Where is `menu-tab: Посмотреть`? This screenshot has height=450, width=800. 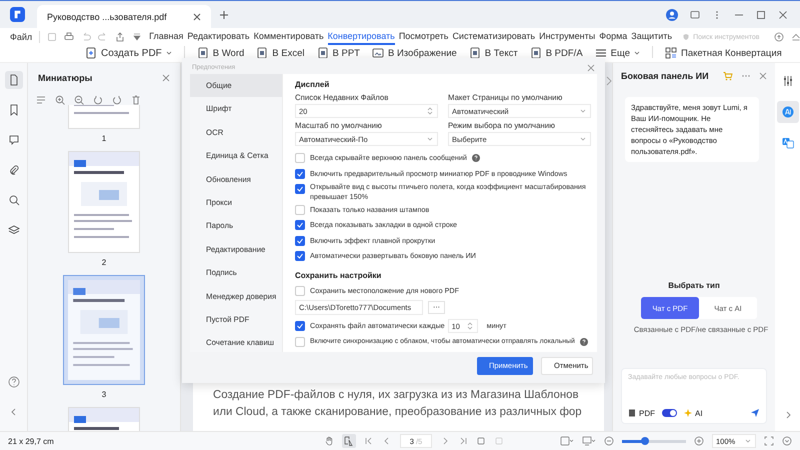 menu-tab: Посмотреть is located at coordinates (423, 37).